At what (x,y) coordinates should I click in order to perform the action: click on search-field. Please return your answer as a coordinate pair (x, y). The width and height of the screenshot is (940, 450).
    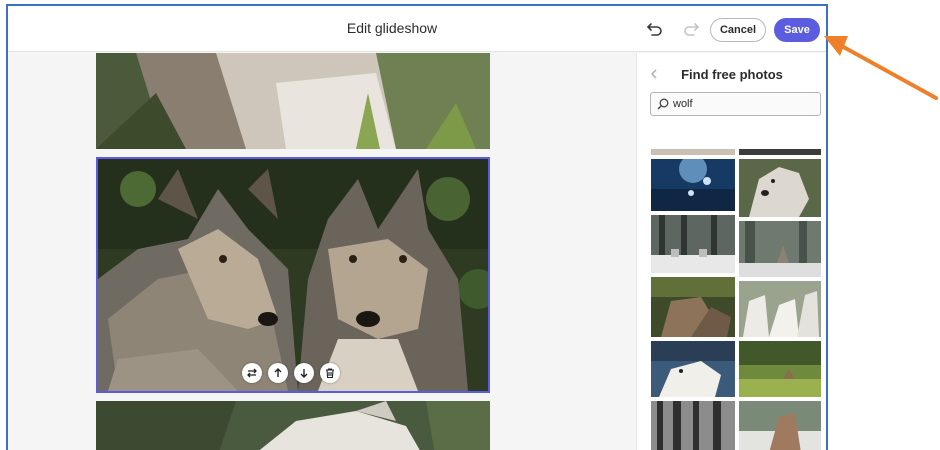
    Looking at the image, I should click on (735, 104).